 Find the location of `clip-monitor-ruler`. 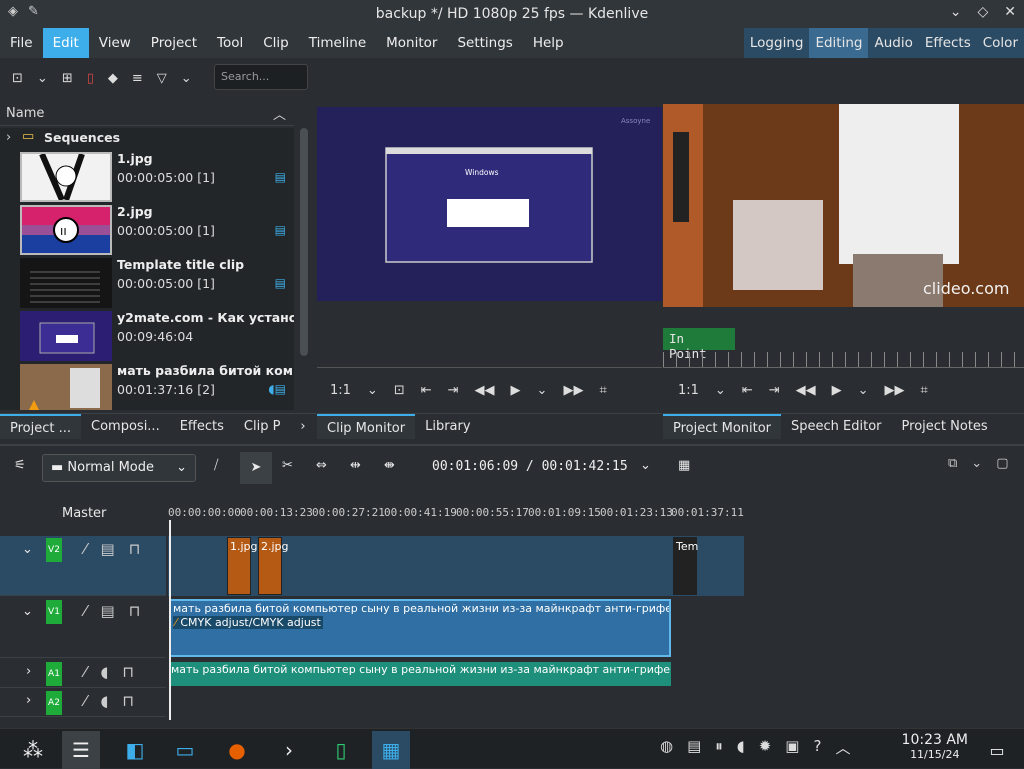

clip-monitor-ruler is located at coordinates (489, 360).